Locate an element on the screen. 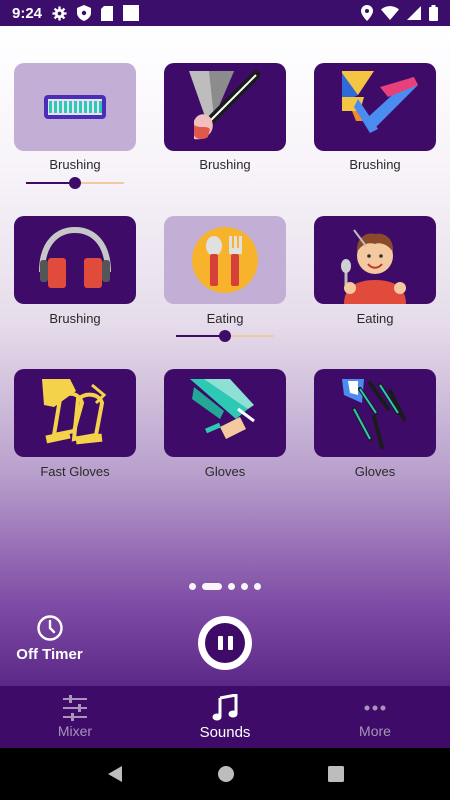  back-icon is located at coordinates (115, 774).